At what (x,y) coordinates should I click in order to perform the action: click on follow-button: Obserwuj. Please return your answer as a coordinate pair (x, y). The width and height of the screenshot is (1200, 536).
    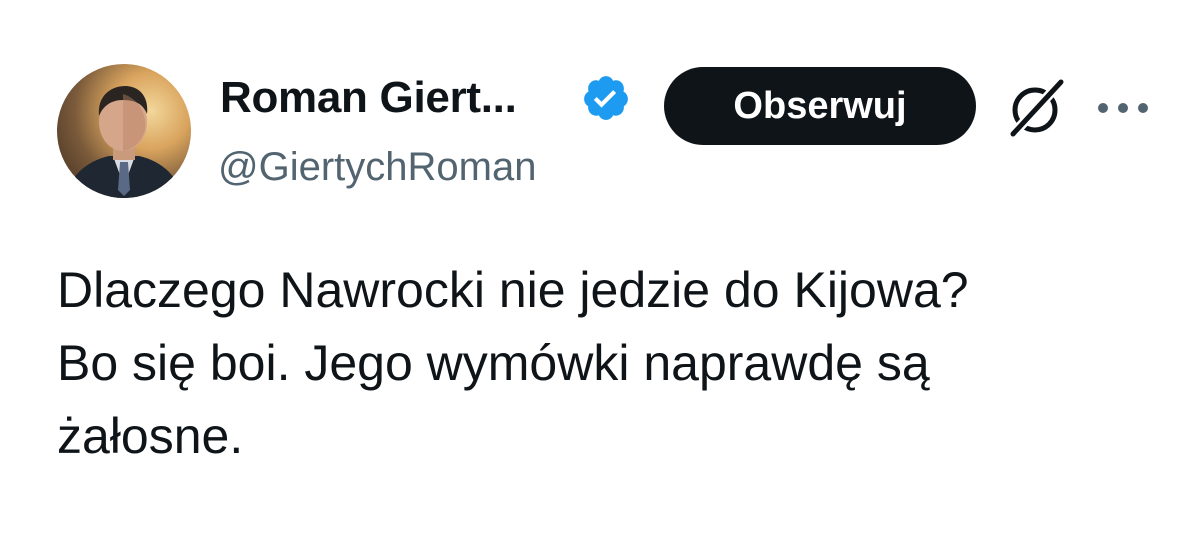
    Looking at the image, I should click on (820, 106).